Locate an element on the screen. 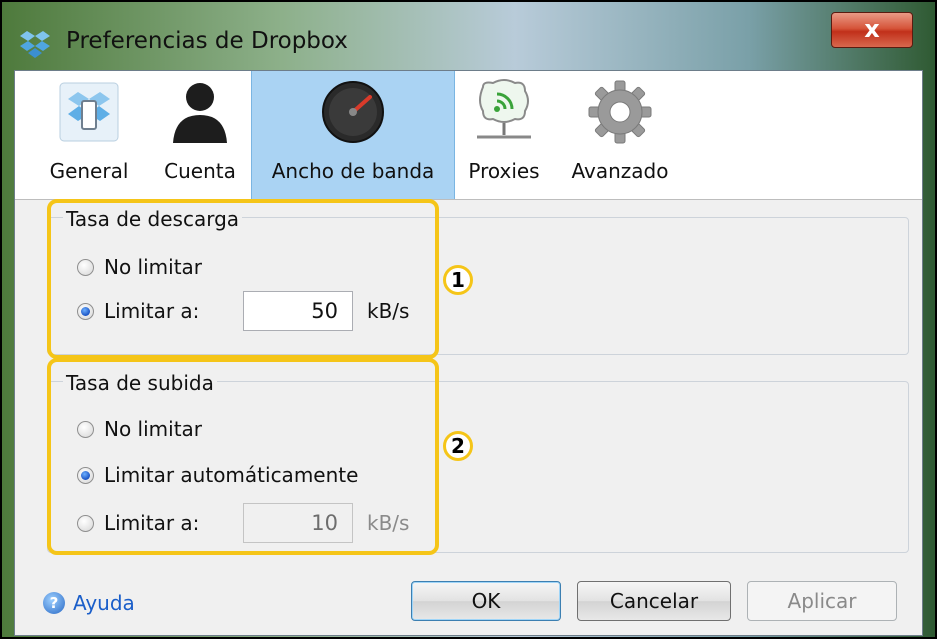  dropbox-logo-icon is located at coordinates (35, 44).